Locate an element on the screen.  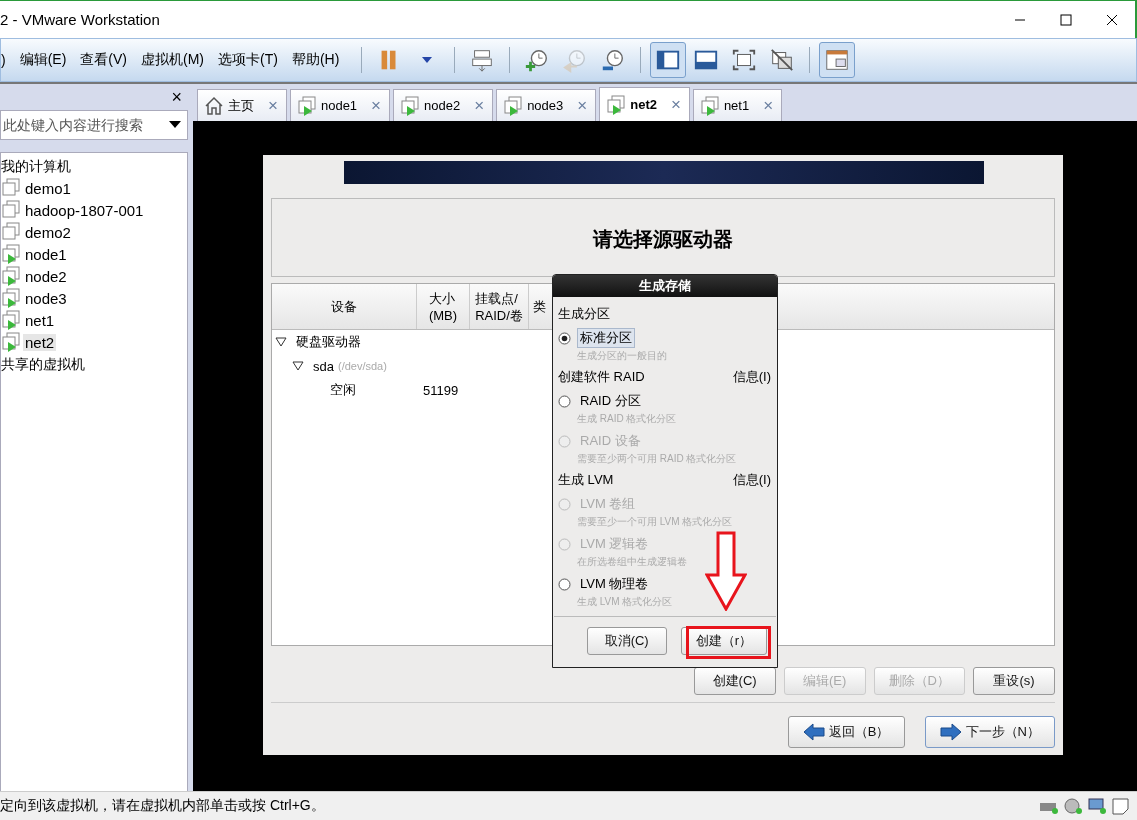
vm-item: hadoop-1807-001 is located at coordinates (73, 210).